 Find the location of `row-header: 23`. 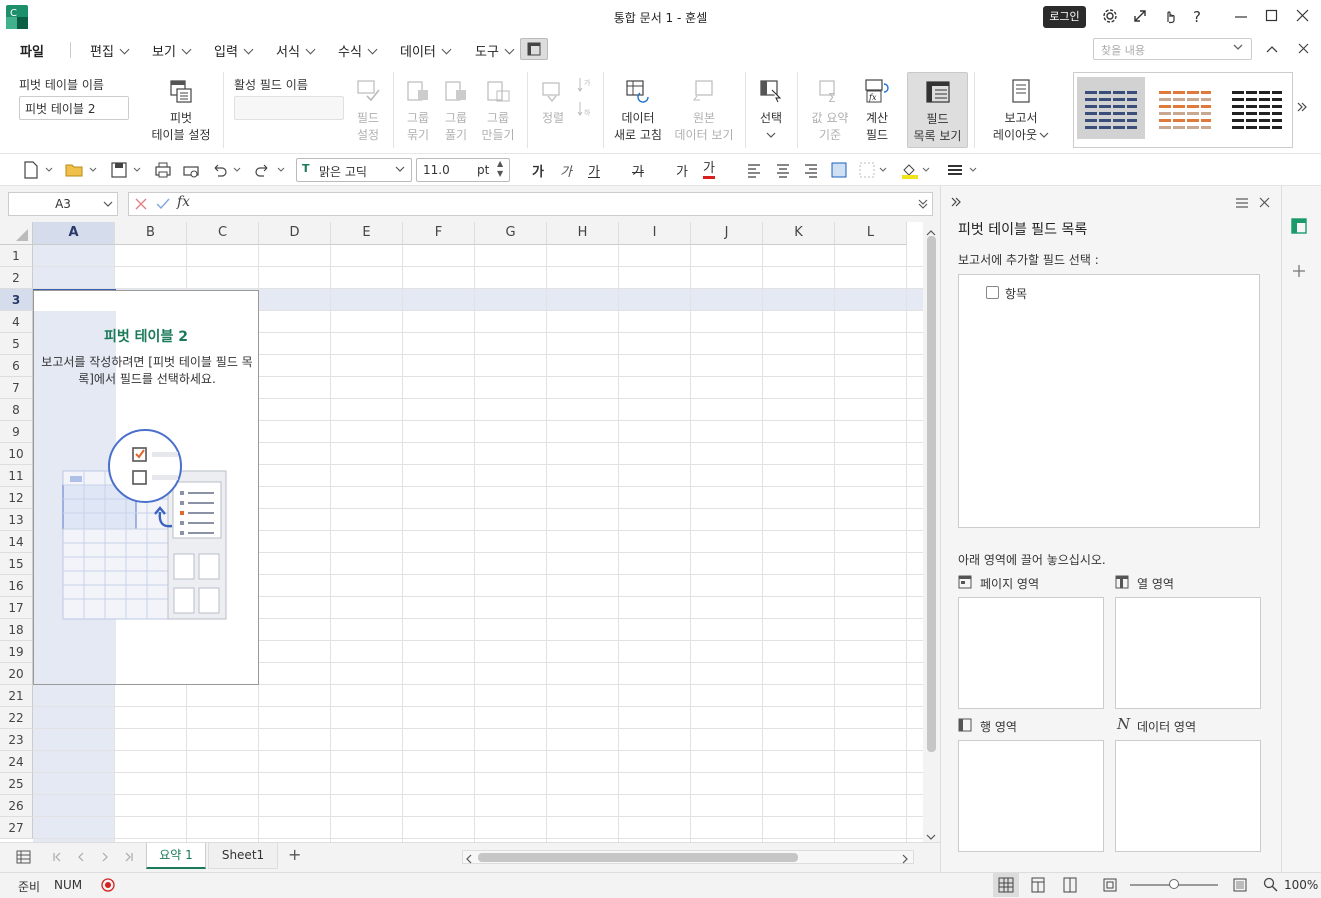

row-header: 23 is located at coordinates (16, 740).